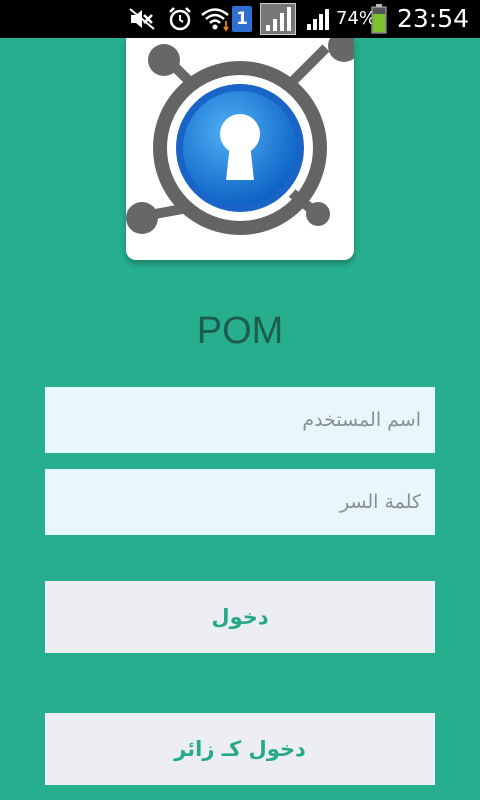 The image size is (480, 800). What do you see at coordinates (379, 19) in the screenshot?
I see `battery-icon` at bounding box center [379, 19].